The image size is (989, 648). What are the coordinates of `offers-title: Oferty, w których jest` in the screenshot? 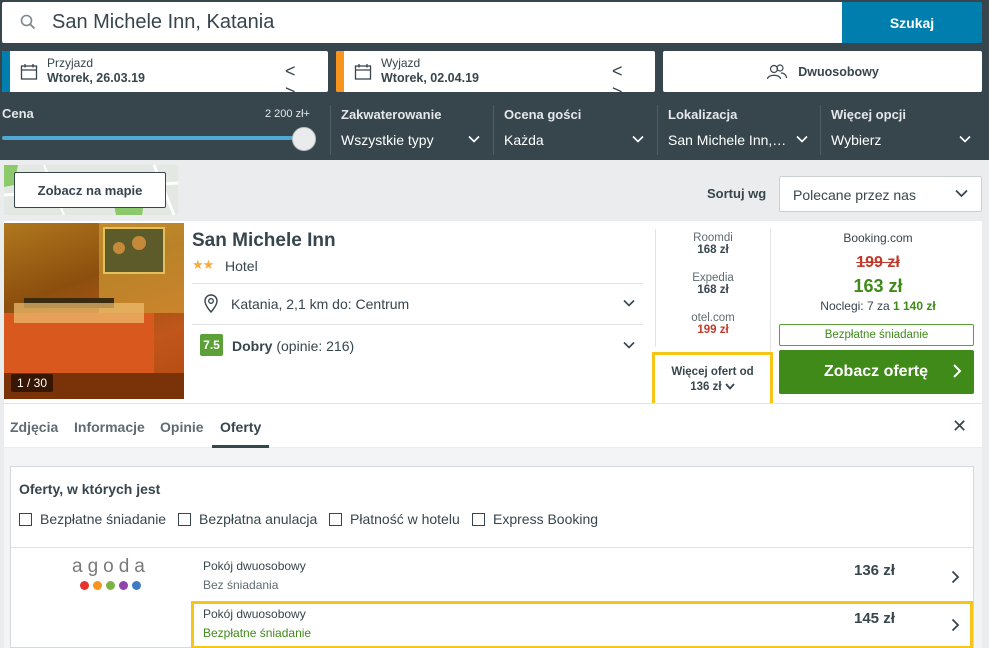 It's located at (90, 489).